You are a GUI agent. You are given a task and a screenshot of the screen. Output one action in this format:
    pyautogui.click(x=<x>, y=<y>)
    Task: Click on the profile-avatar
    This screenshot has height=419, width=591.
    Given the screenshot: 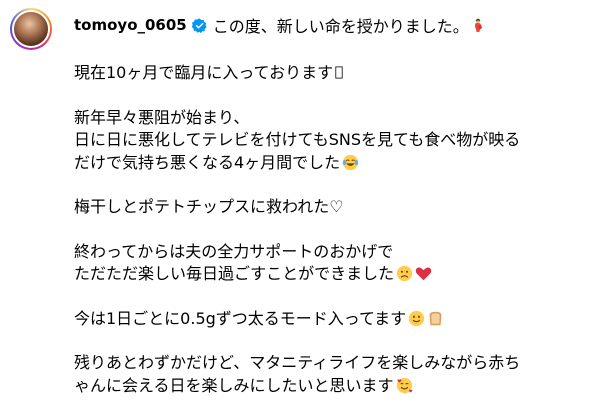 What is the action you would take?
    pyautogui.click(x=31, y=29)
    